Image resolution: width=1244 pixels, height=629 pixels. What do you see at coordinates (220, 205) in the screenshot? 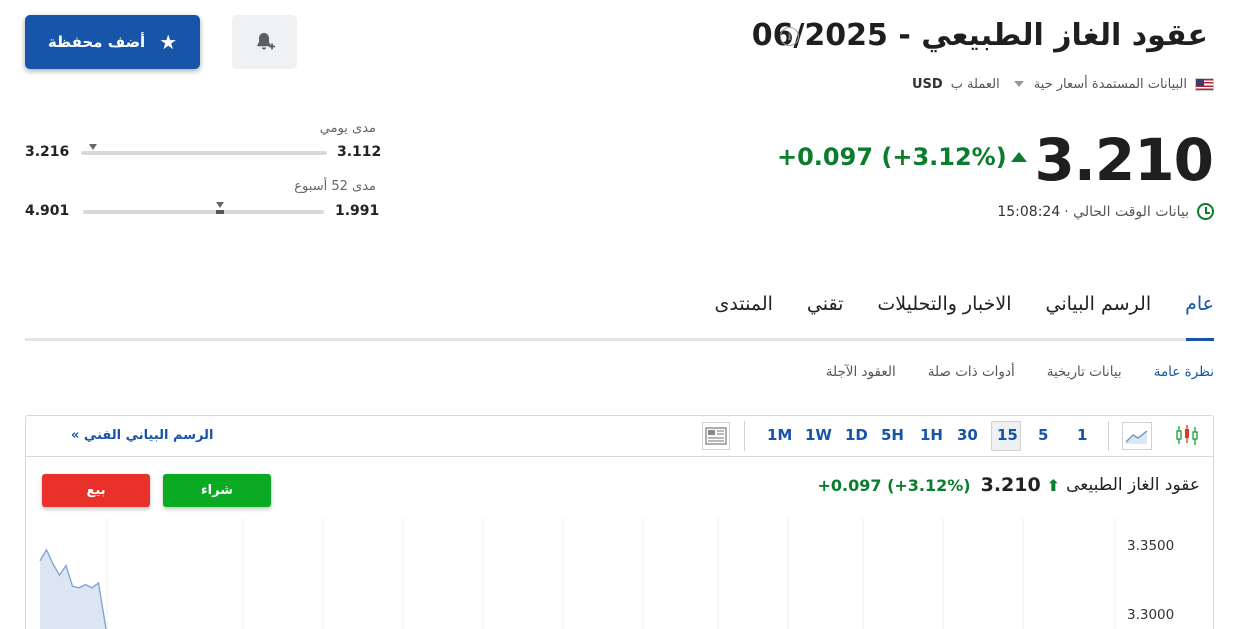
I see `week52-range-marker` at bounding box center [220, 205].